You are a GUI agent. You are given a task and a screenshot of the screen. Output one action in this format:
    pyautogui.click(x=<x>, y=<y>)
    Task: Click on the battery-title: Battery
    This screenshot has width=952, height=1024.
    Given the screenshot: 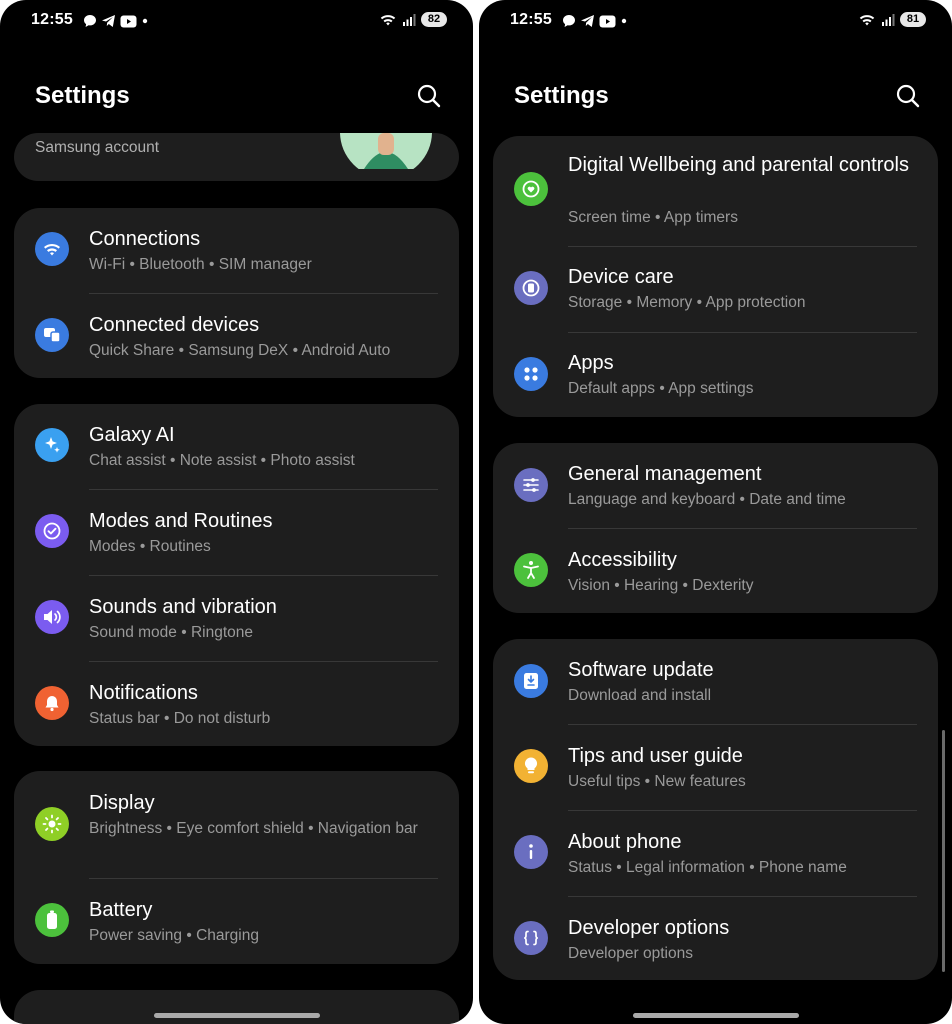 What is the action you would take?
    pyautogui.click(x=121, y=910)
    